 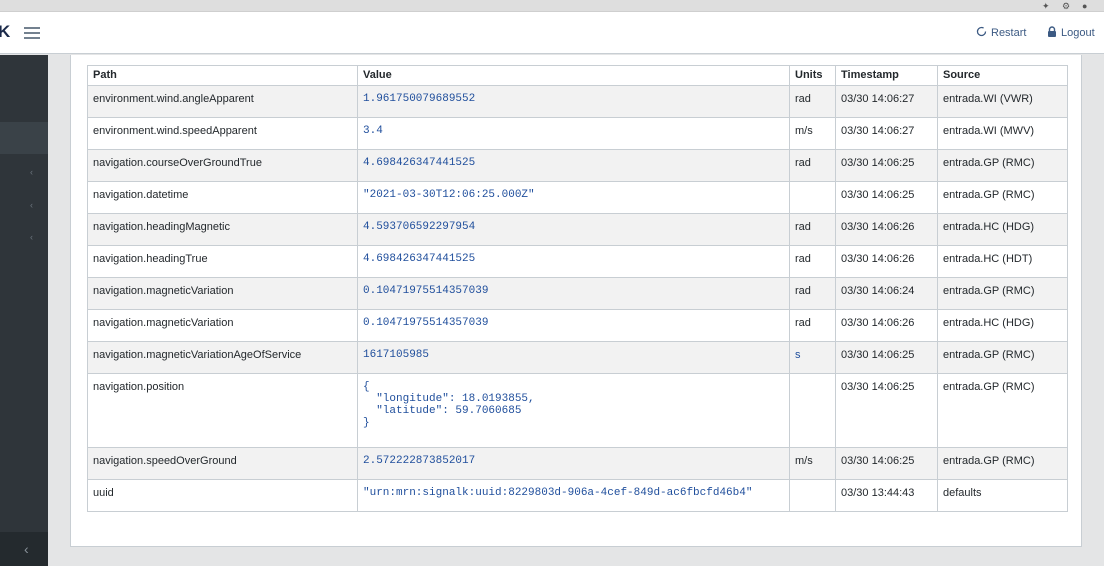 I want to click on sidebar-item-active, so click(x=24, y=138).